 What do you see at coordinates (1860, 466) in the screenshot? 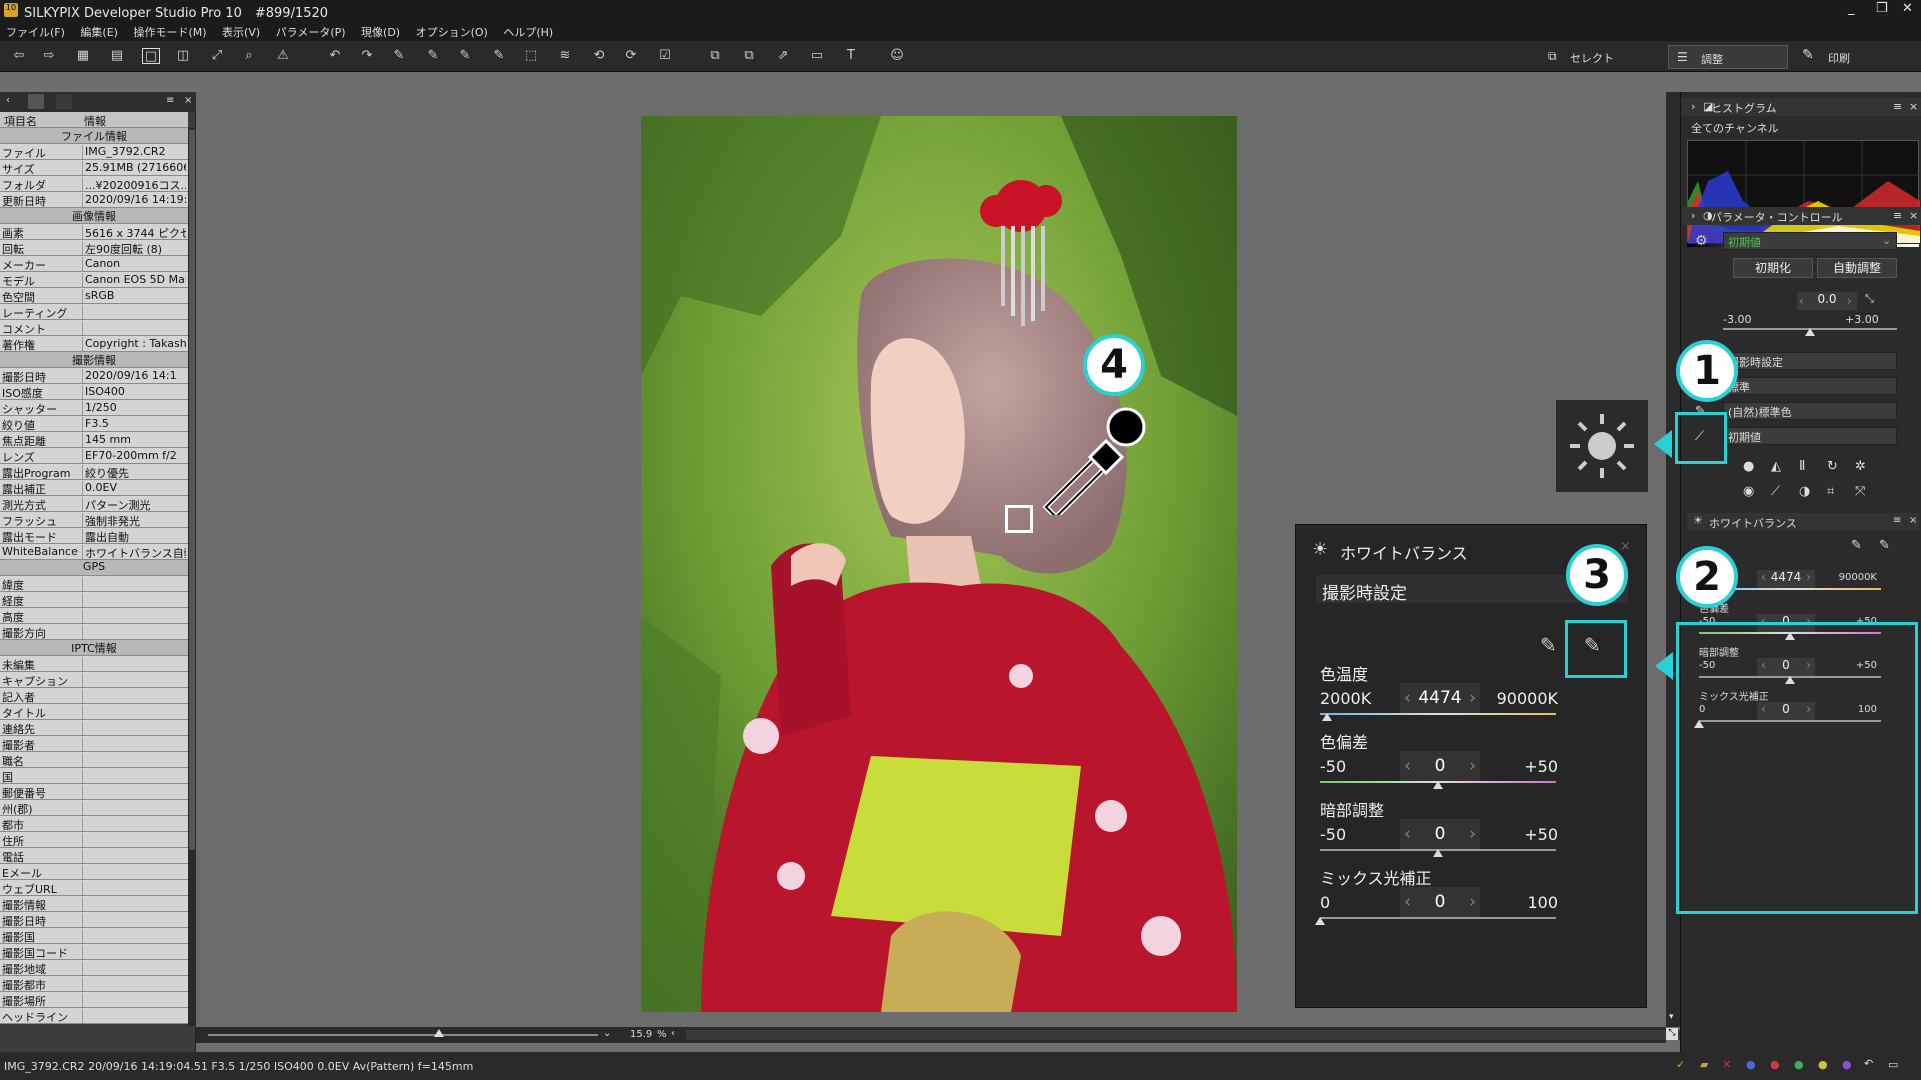
I see `tool-star-icon: ✲` at bounding box center [1860, 466].